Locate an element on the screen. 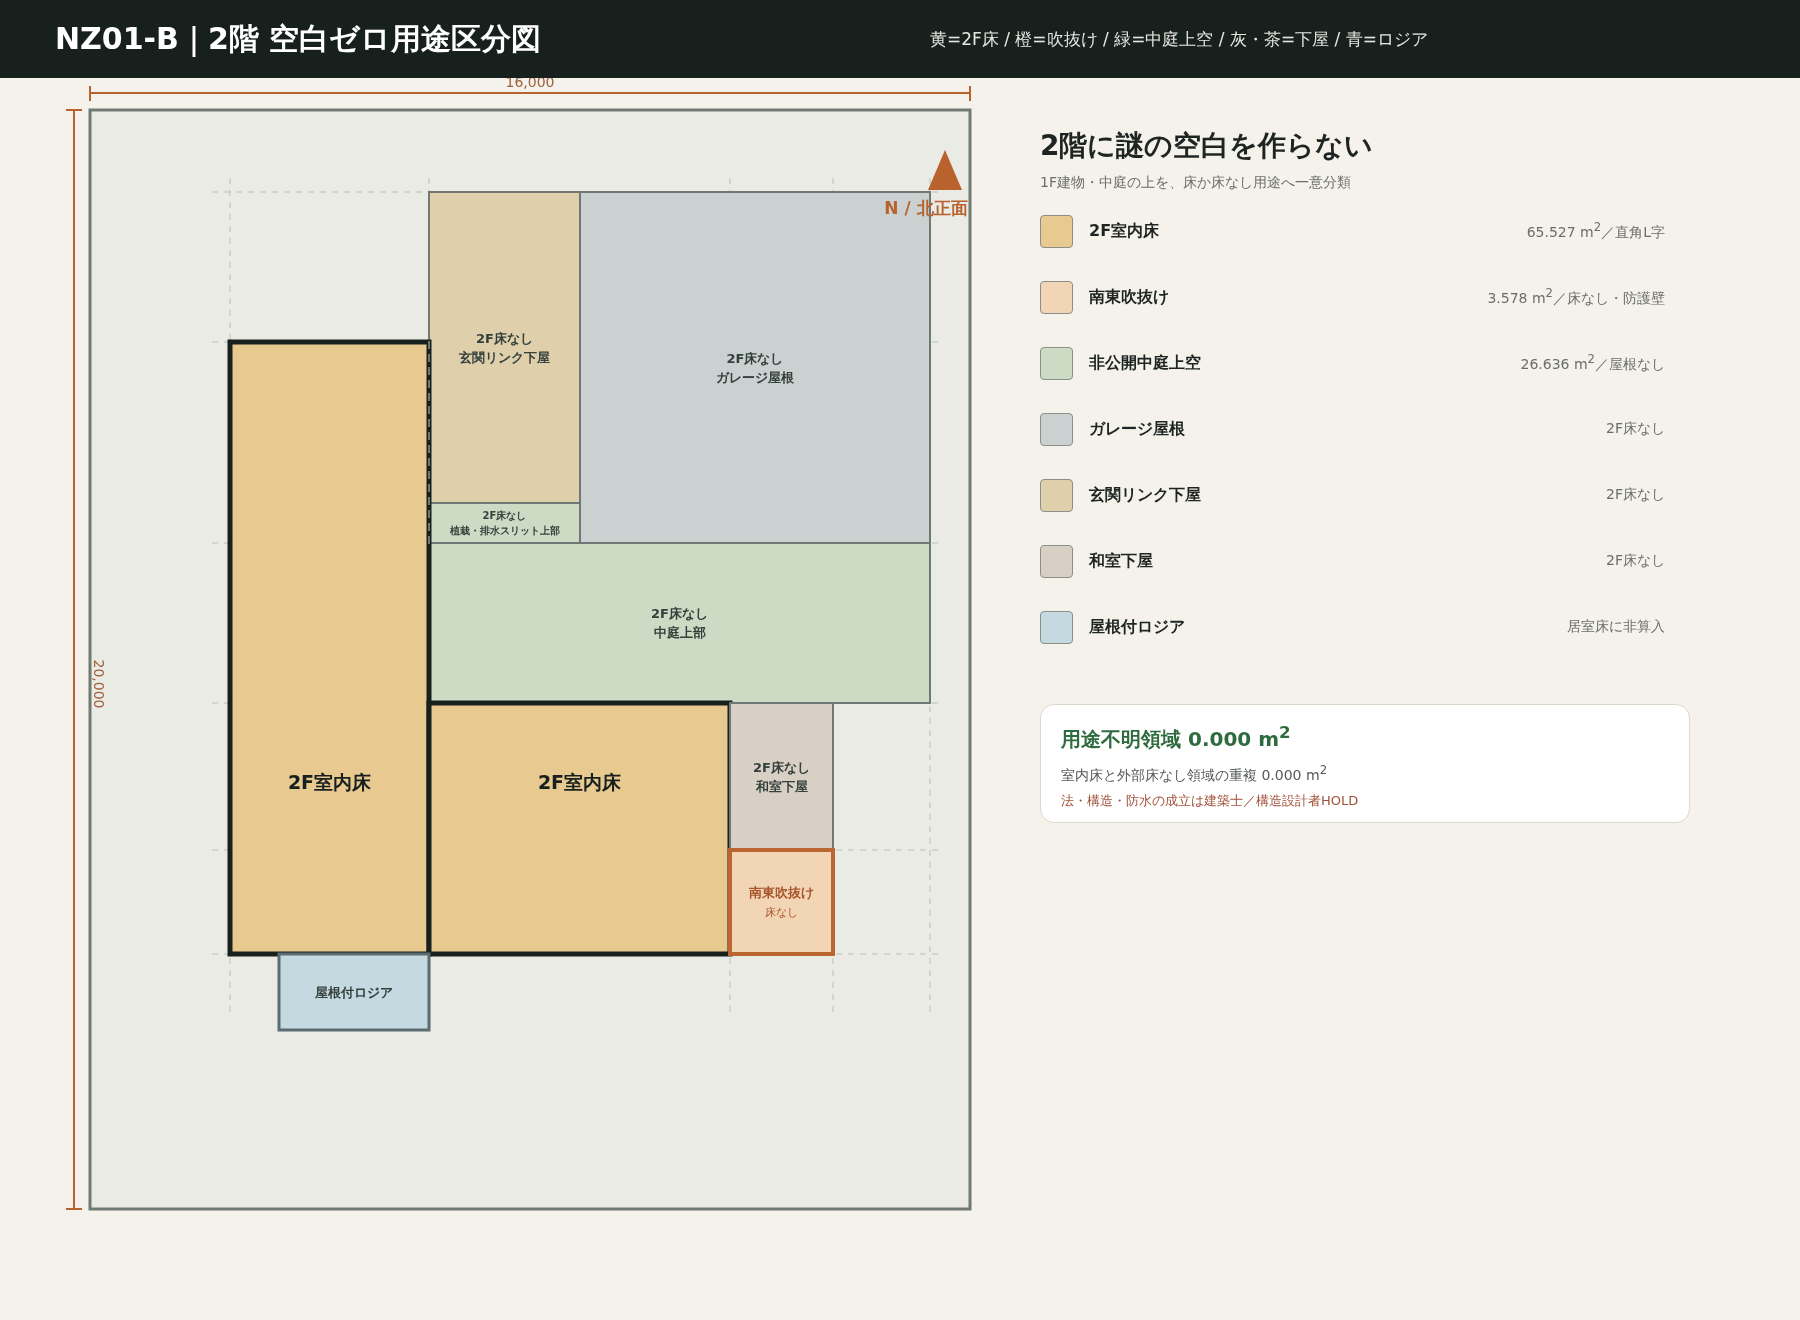 The image size is (1800, 1320). legend-note: 3.578 m$^{2}$／床なし・防護壁 is located at coordinates (1576, 297).